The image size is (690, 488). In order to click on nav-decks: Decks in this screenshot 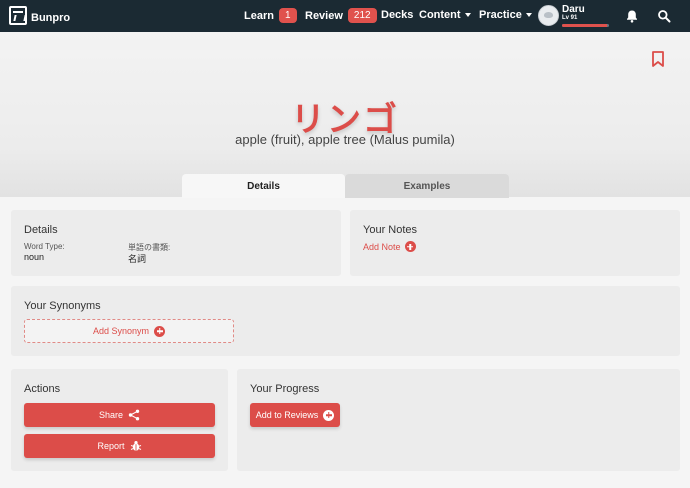, I will do `click(397, 15)`.